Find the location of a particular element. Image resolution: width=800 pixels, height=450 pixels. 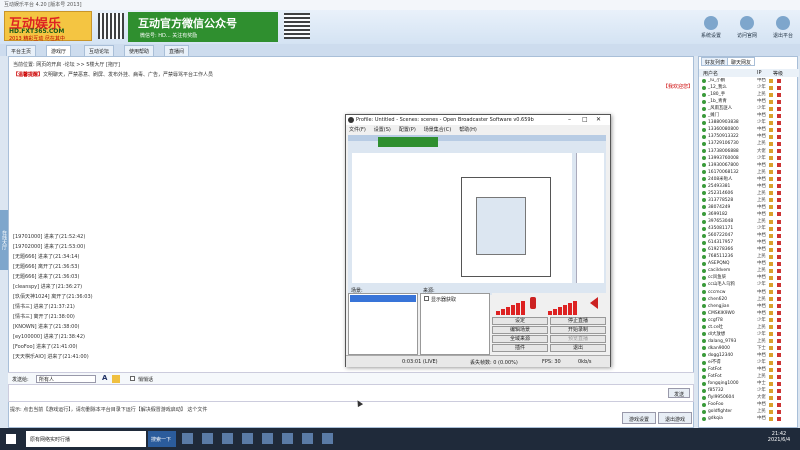

menu-scene-collection: 场景集合(C) is located at coordinates (437, 130).